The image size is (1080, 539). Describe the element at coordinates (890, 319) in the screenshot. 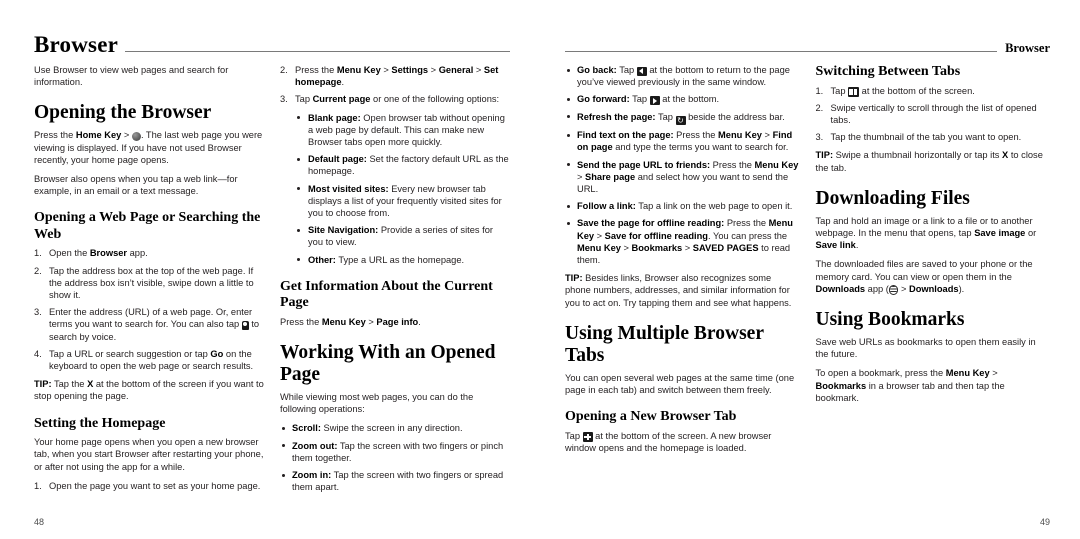

I see `heading-using-bookmarks: Using Bookmarks` at that location.